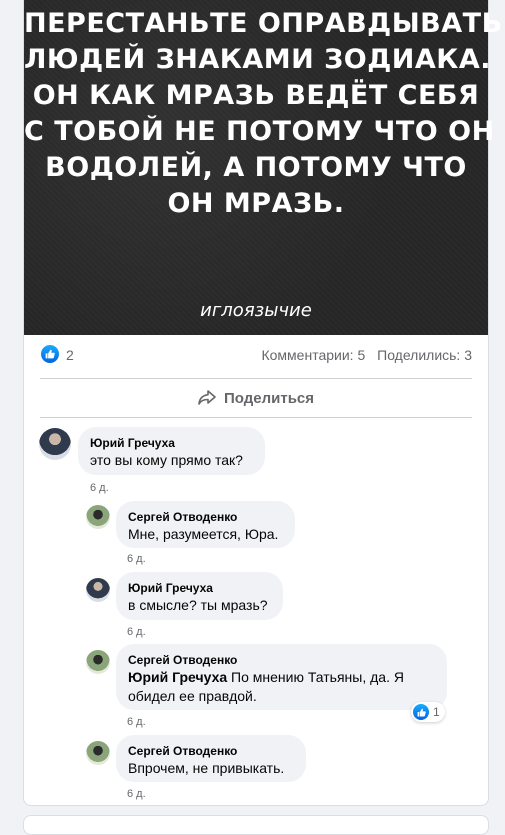 Image resolution: width=505 pixels, height=835 pixels. What do you see at coordinates (263, 23) in the screenshot?
I see `meme-text-line: ПЕРЕСТАНЬТЕ ОПРАВДЫВАТЬ` at bounding box center [263, 23].